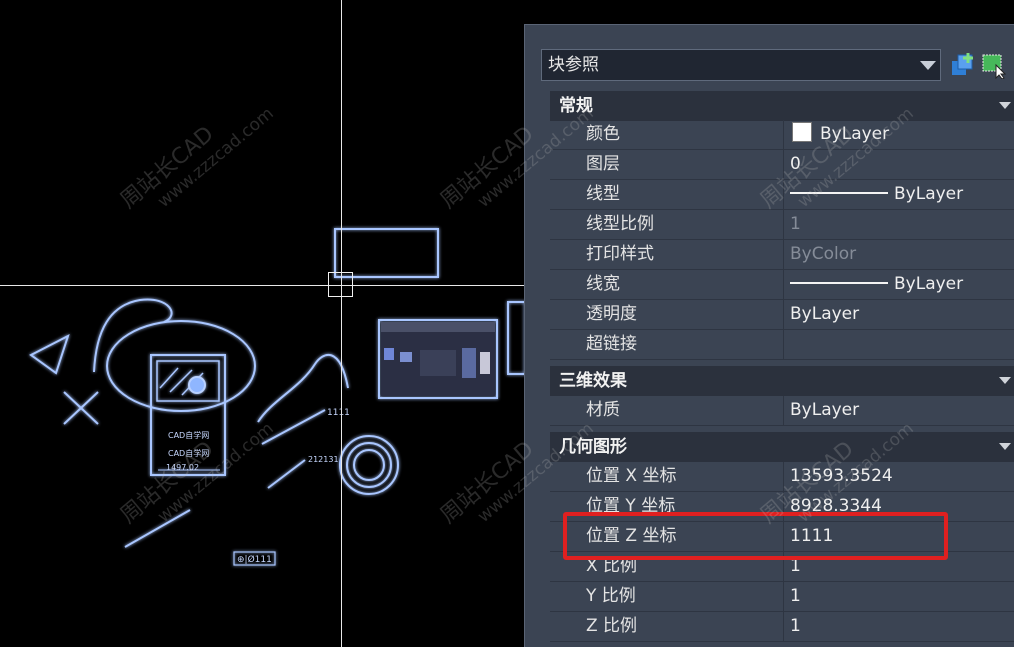 This screenshot has width=1014, height=647. Describe the element at coordinates (667, 344) in the screenshot. I see `prop-name: 超链接` at that location.